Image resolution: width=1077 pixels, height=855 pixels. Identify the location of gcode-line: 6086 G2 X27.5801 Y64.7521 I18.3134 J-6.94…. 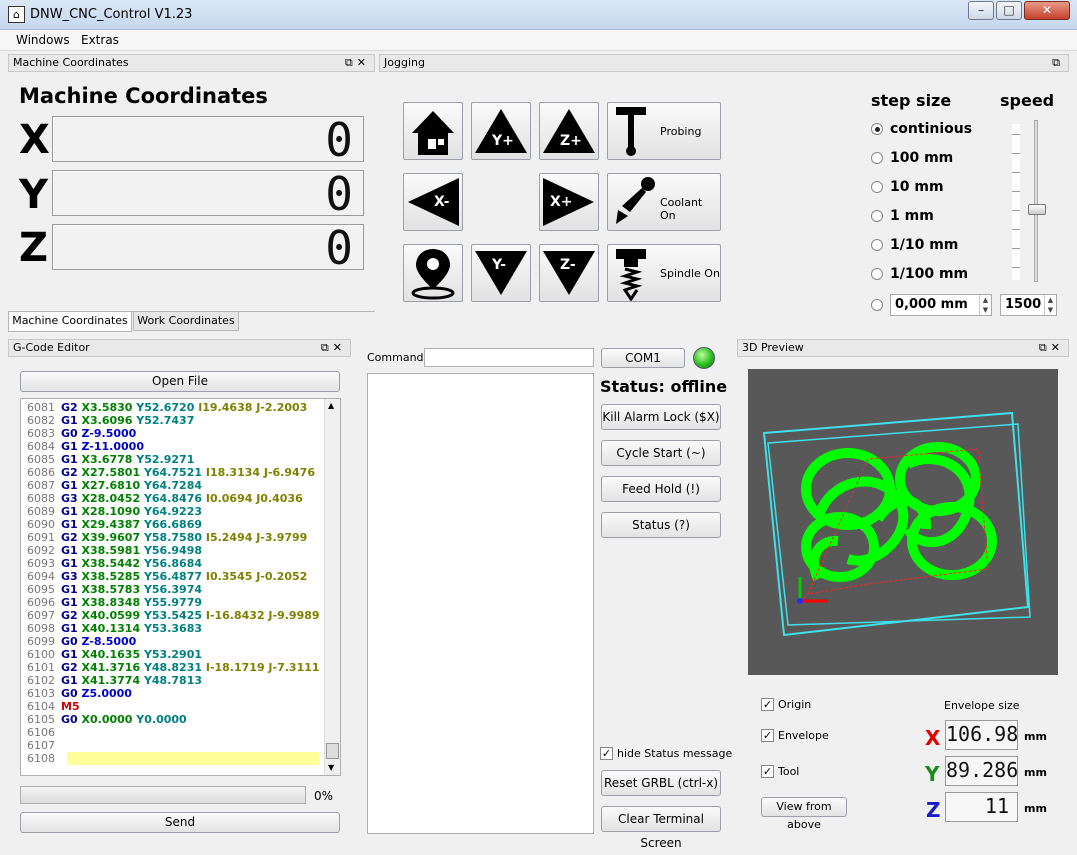
(180, 472).